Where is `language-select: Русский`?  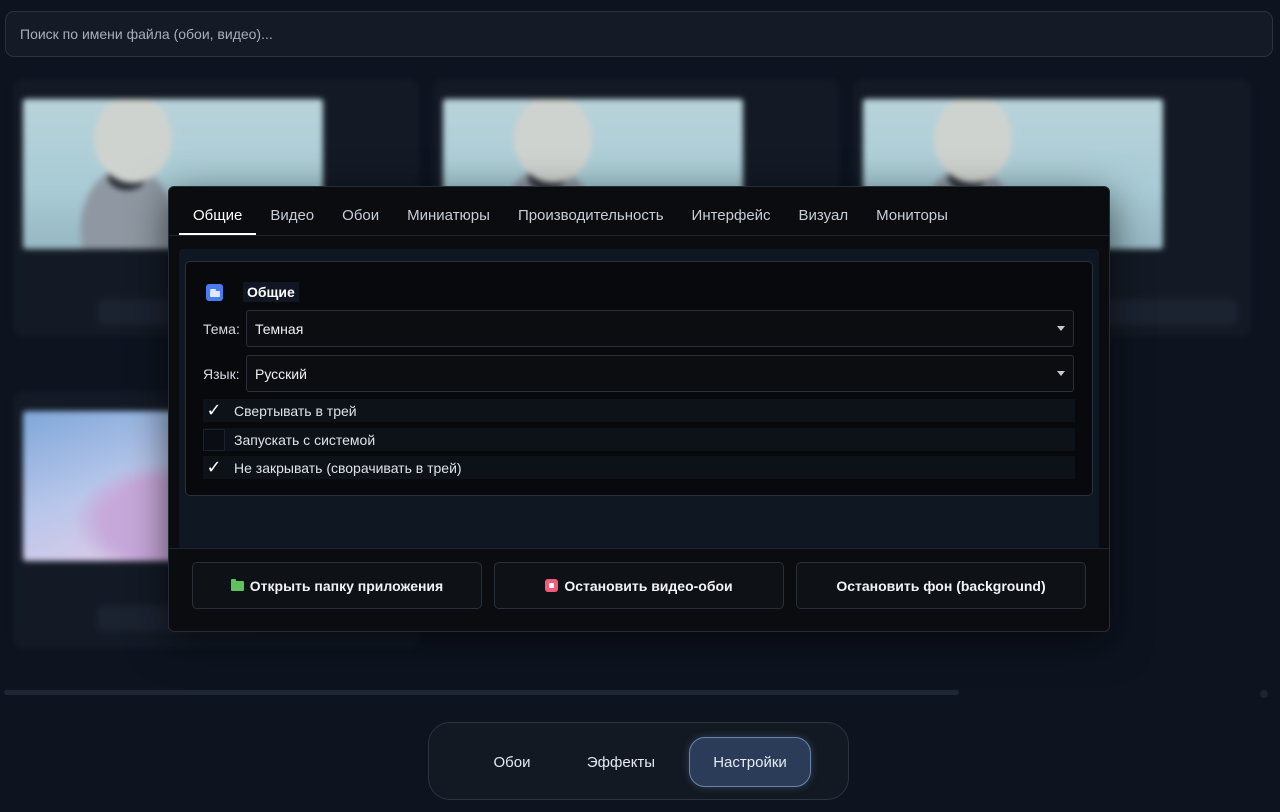
language-select: Русский is located at coordinates (660, 373).